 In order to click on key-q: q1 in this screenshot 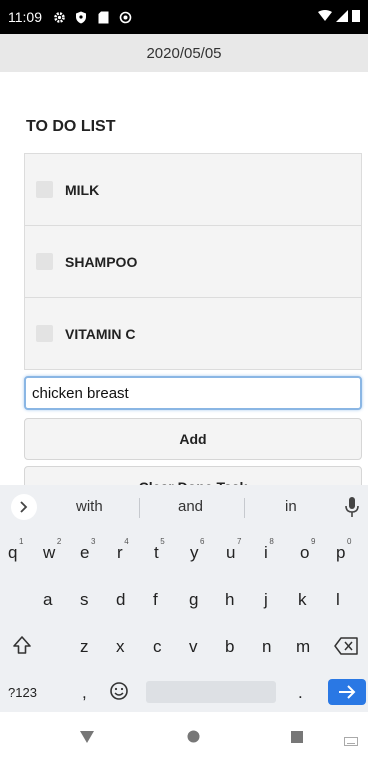, I will do `click(15, 550)`.